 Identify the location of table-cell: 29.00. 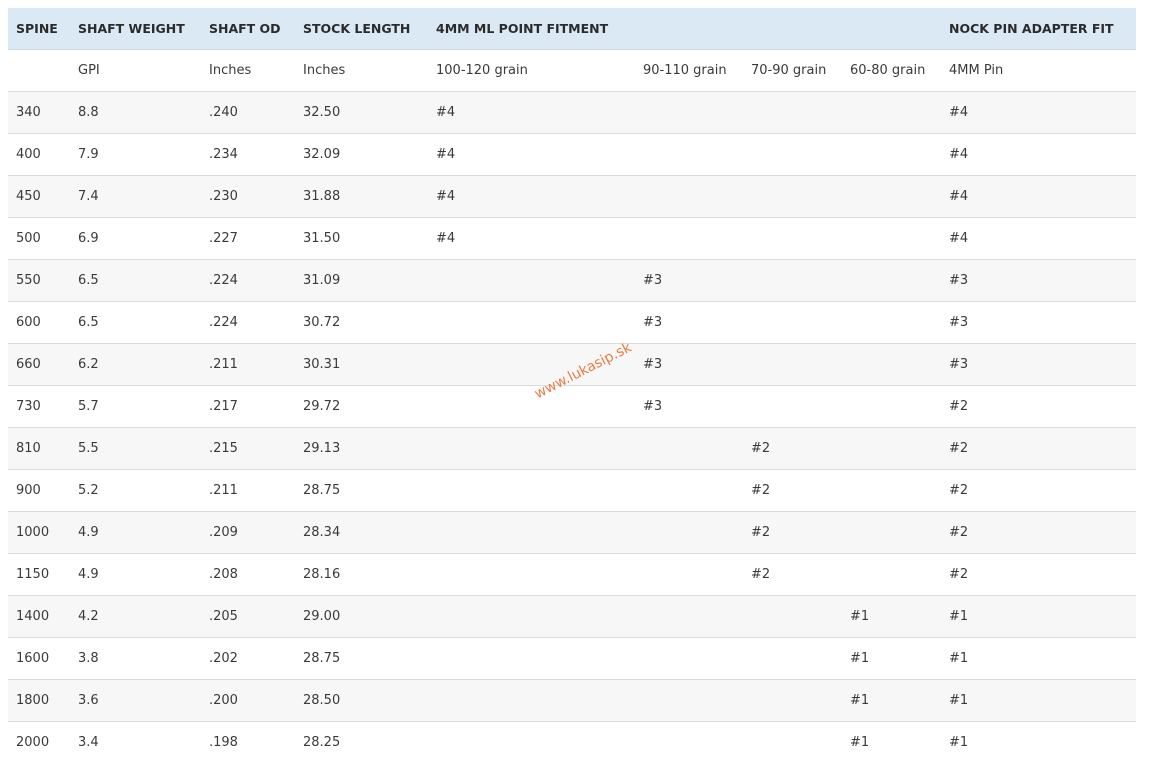
(361, 616).